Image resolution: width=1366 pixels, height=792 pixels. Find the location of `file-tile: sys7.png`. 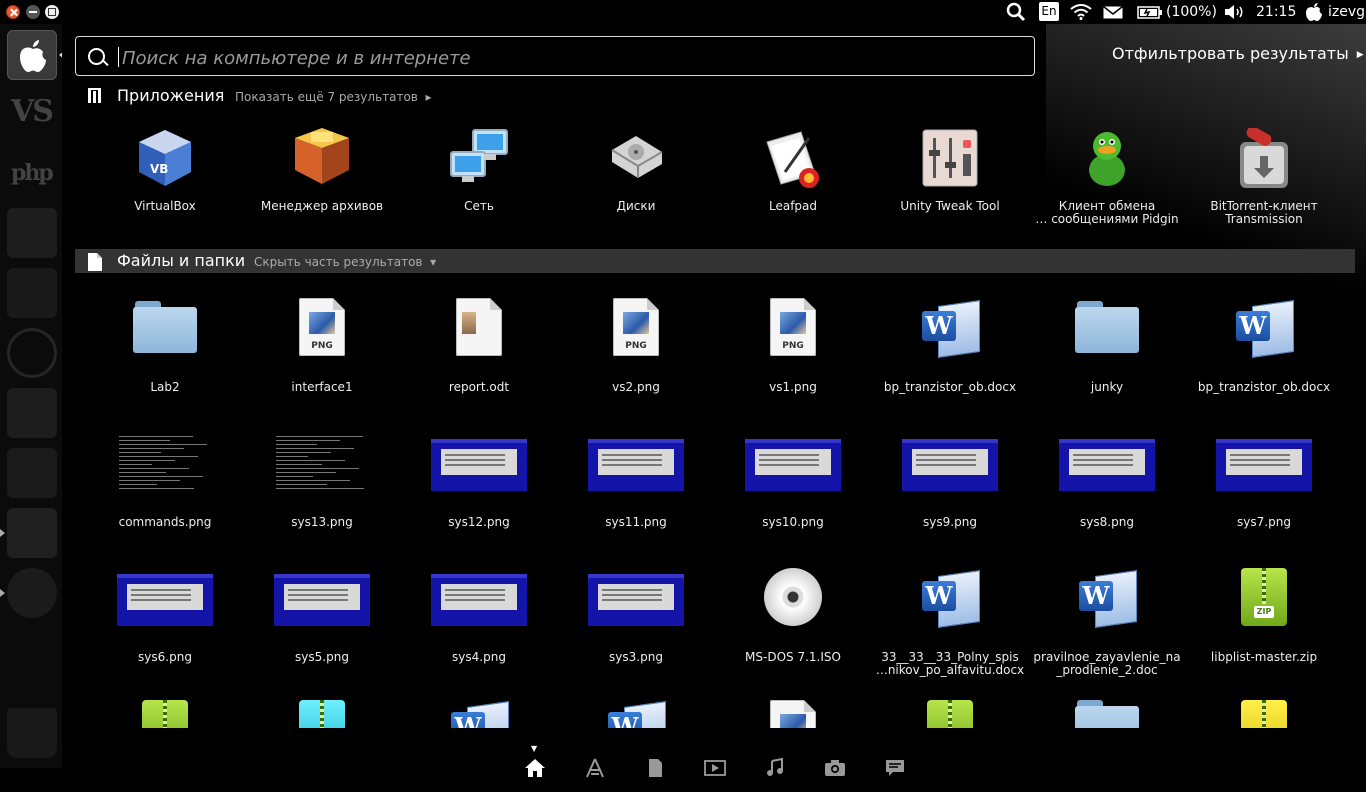

file-tile: sys7.png is located at coordinates (1264, 479).